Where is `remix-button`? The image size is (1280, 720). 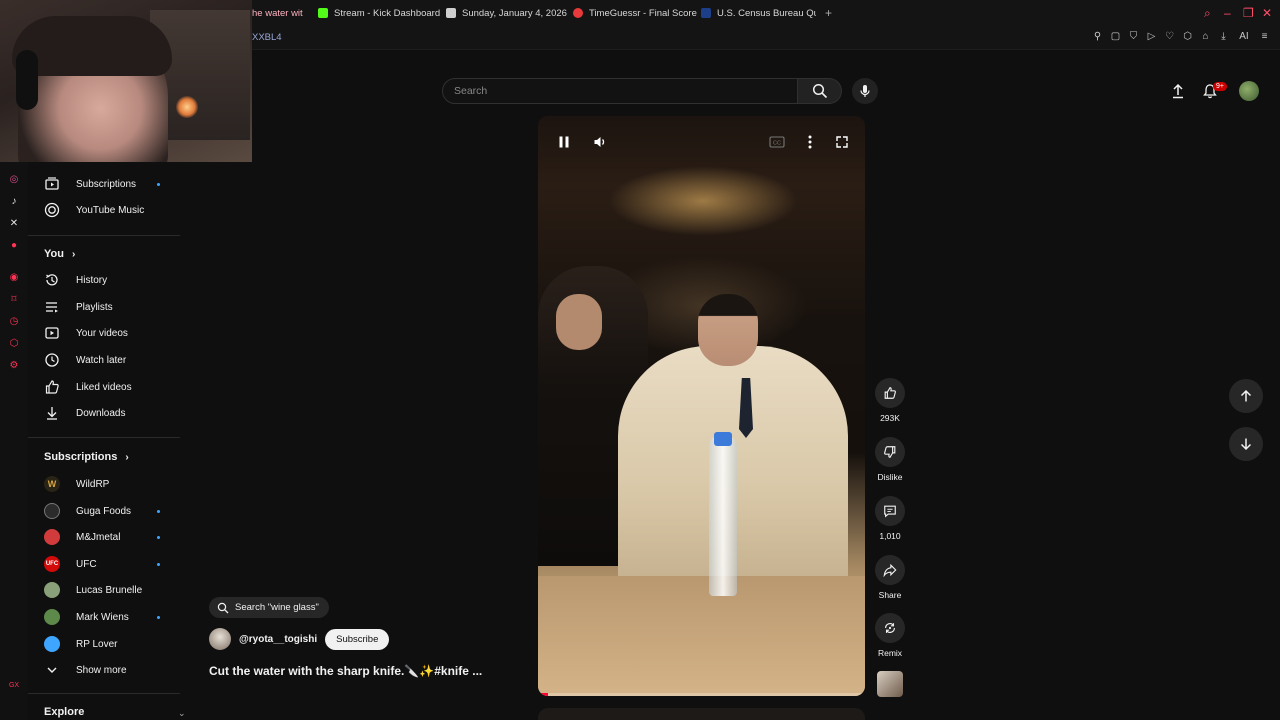
remix-button is located at coordinates (890, 628).